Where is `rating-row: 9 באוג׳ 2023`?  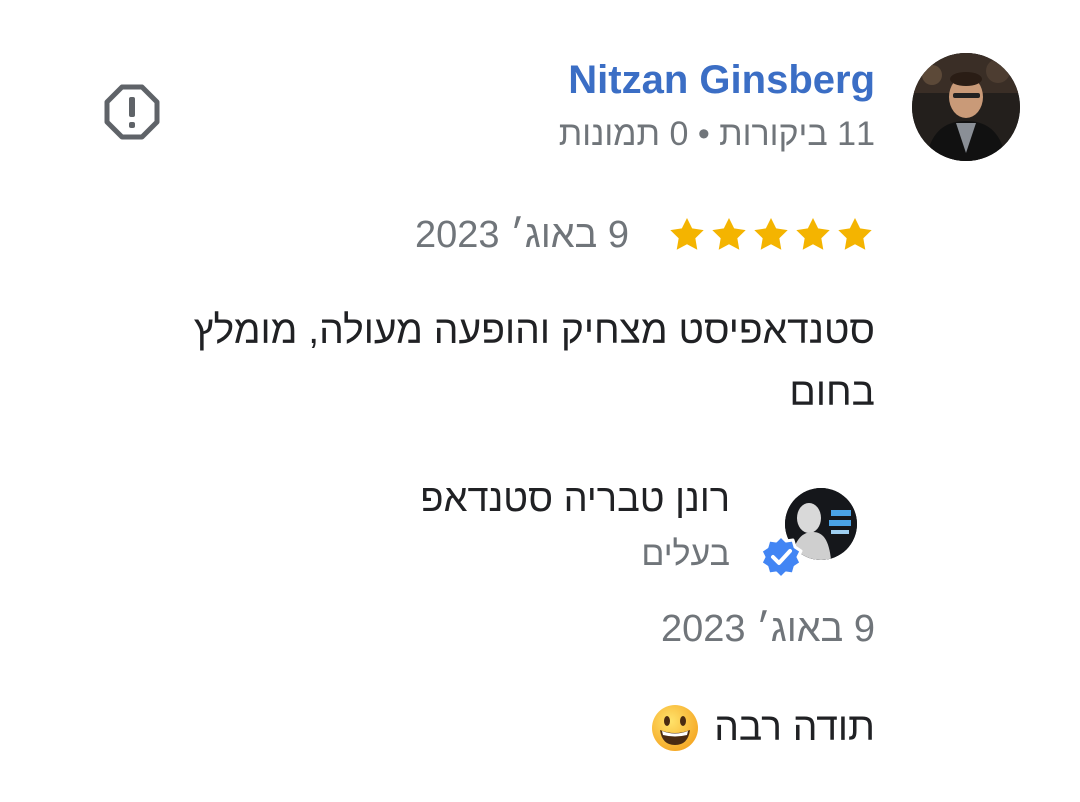
rating-row: 9 באוג׳ 2023 is located at coordinates (645, 235).